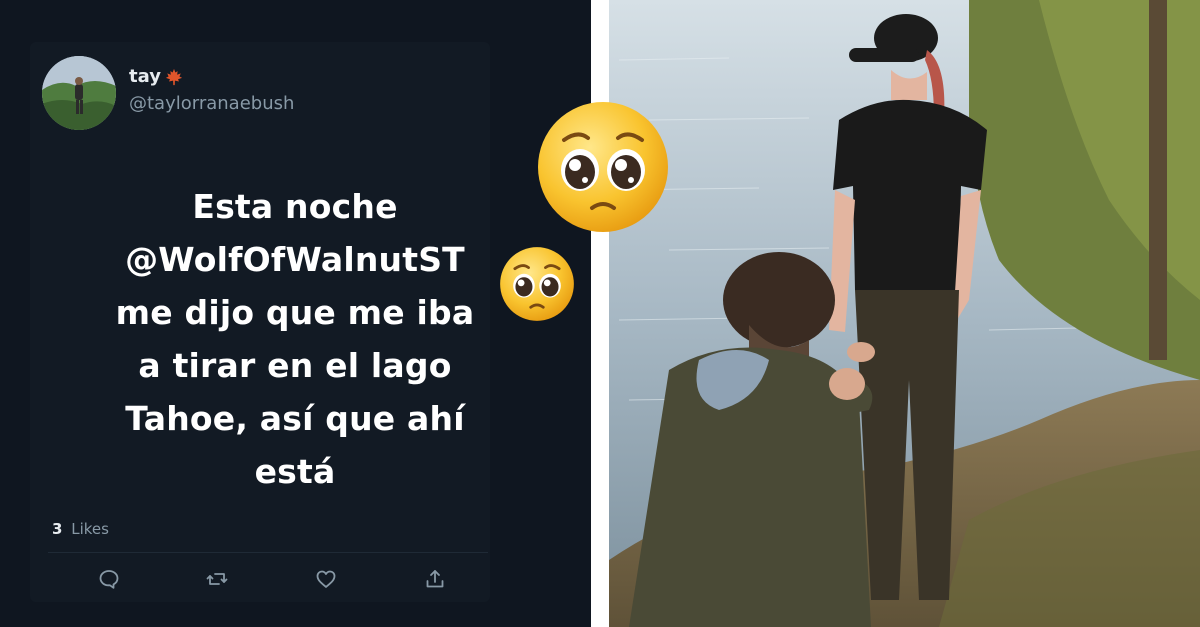 This screenshot has height=627, width=1200. What do you see at coordinates (295, 471) in the screenshot?
I see `tweet-text-line: está` at bounding box center [295, 471].